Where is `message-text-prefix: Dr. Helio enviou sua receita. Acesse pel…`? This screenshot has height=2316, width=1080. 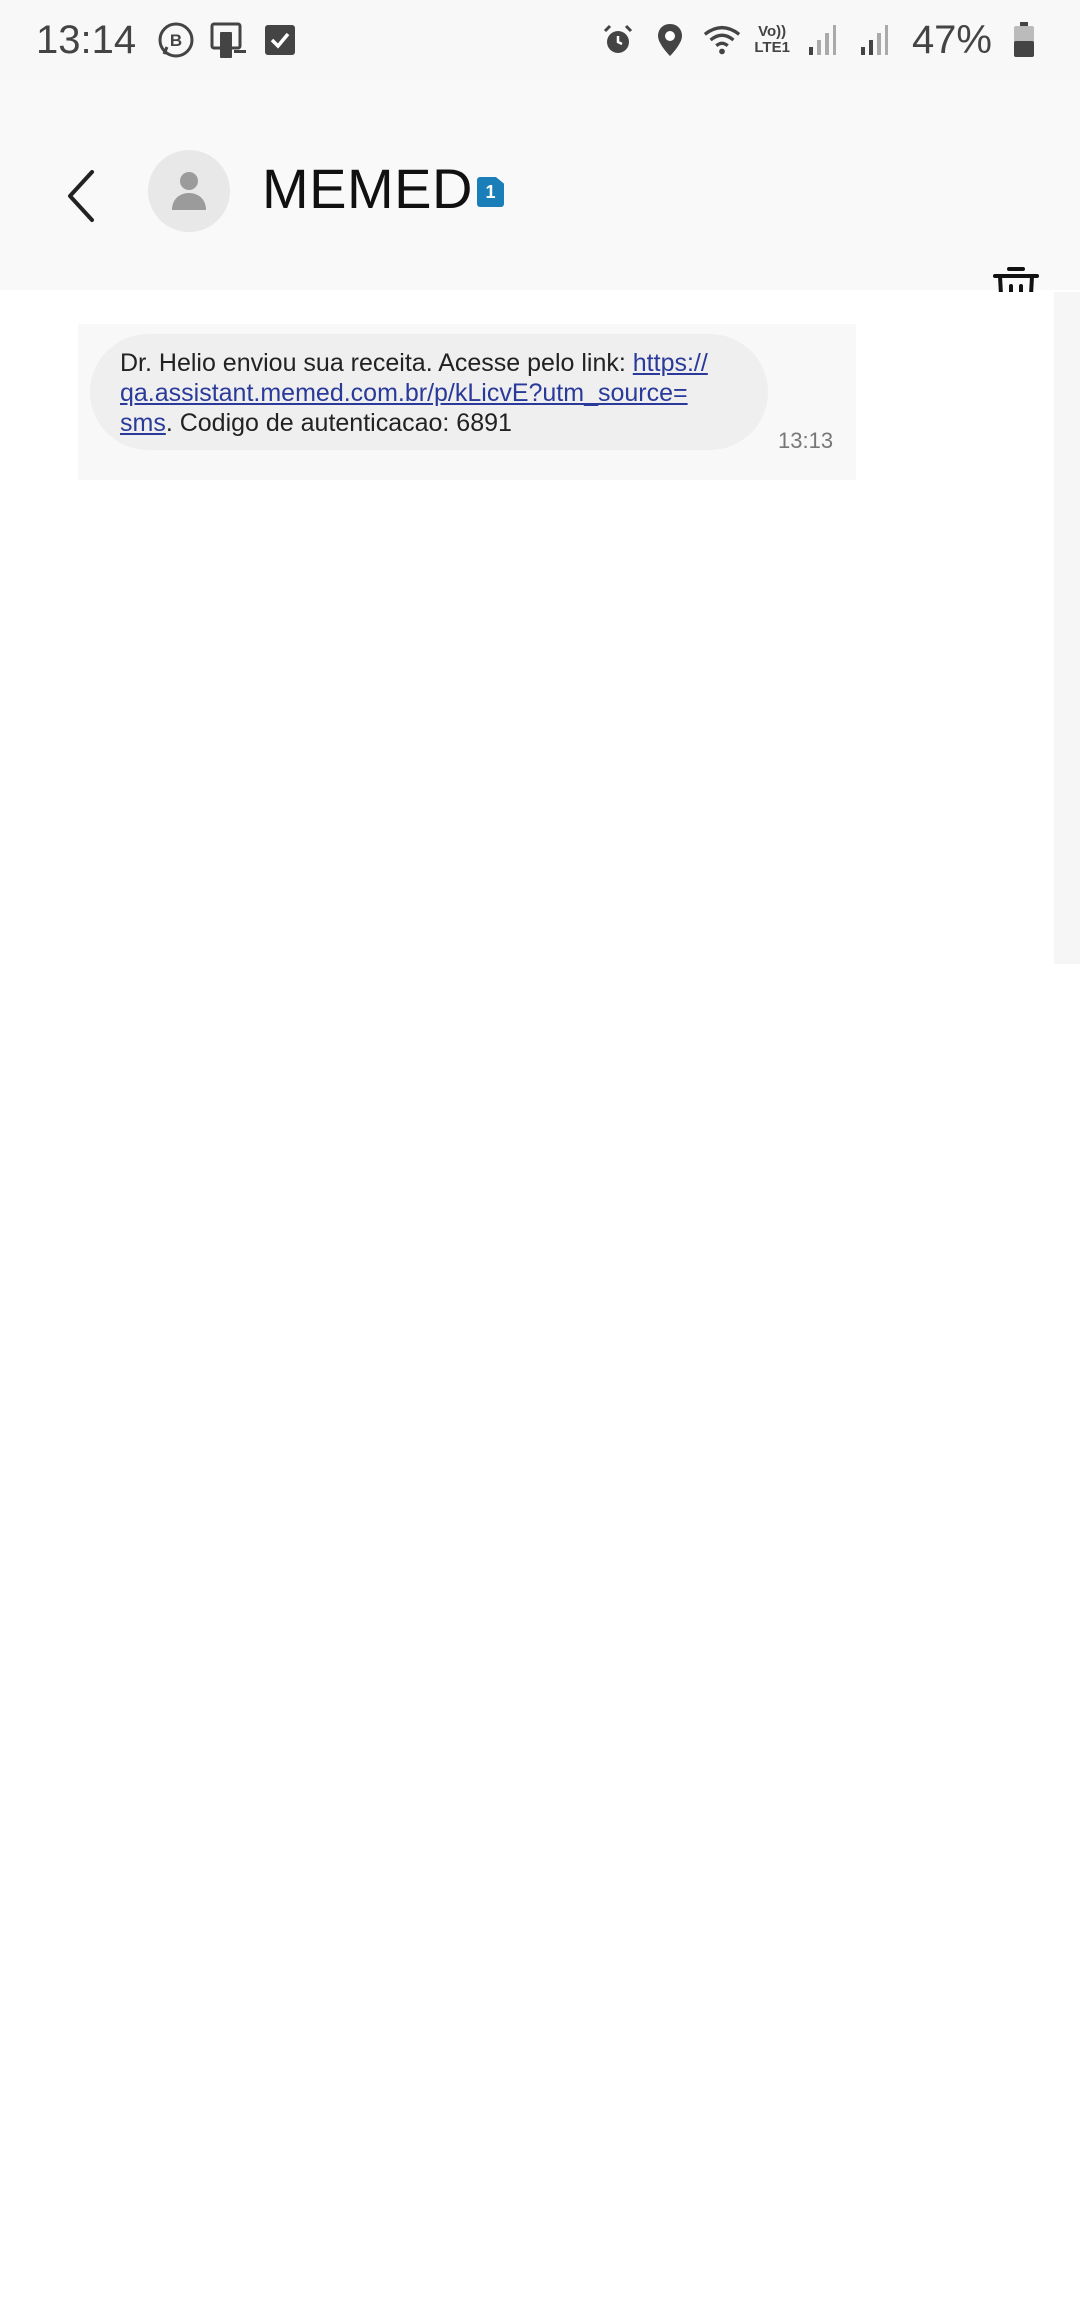
message-text-prefix: Dr. Helio enviou sua receita. Acesse pel… is located at coordinates (376, 363).